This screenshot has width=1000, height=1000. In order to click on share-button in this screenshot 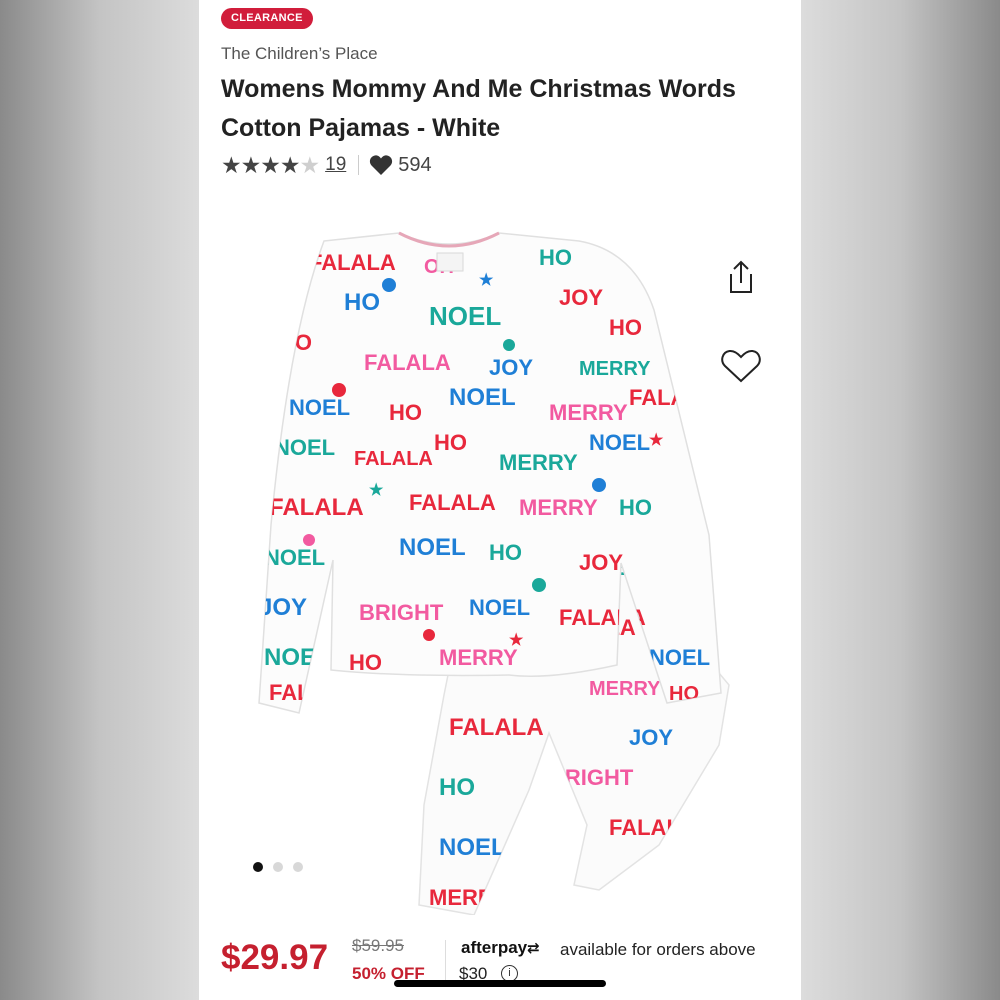, I will do `click(741, 278)`.